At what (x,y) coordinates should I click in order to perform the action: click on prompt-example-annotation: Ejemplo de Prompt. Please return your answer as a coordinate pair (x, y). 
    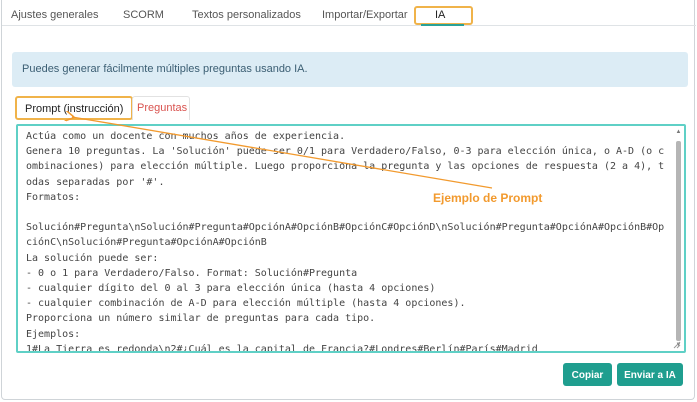
    Looking at the image, I should click on (488, 198).